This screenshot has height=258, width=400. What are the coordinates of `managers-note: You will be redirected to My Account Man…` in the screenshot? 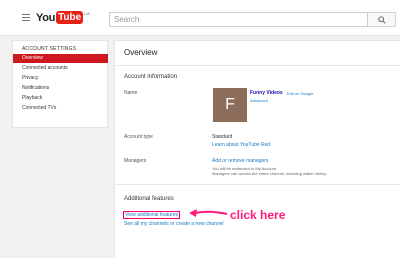 It's located at (287, 171).